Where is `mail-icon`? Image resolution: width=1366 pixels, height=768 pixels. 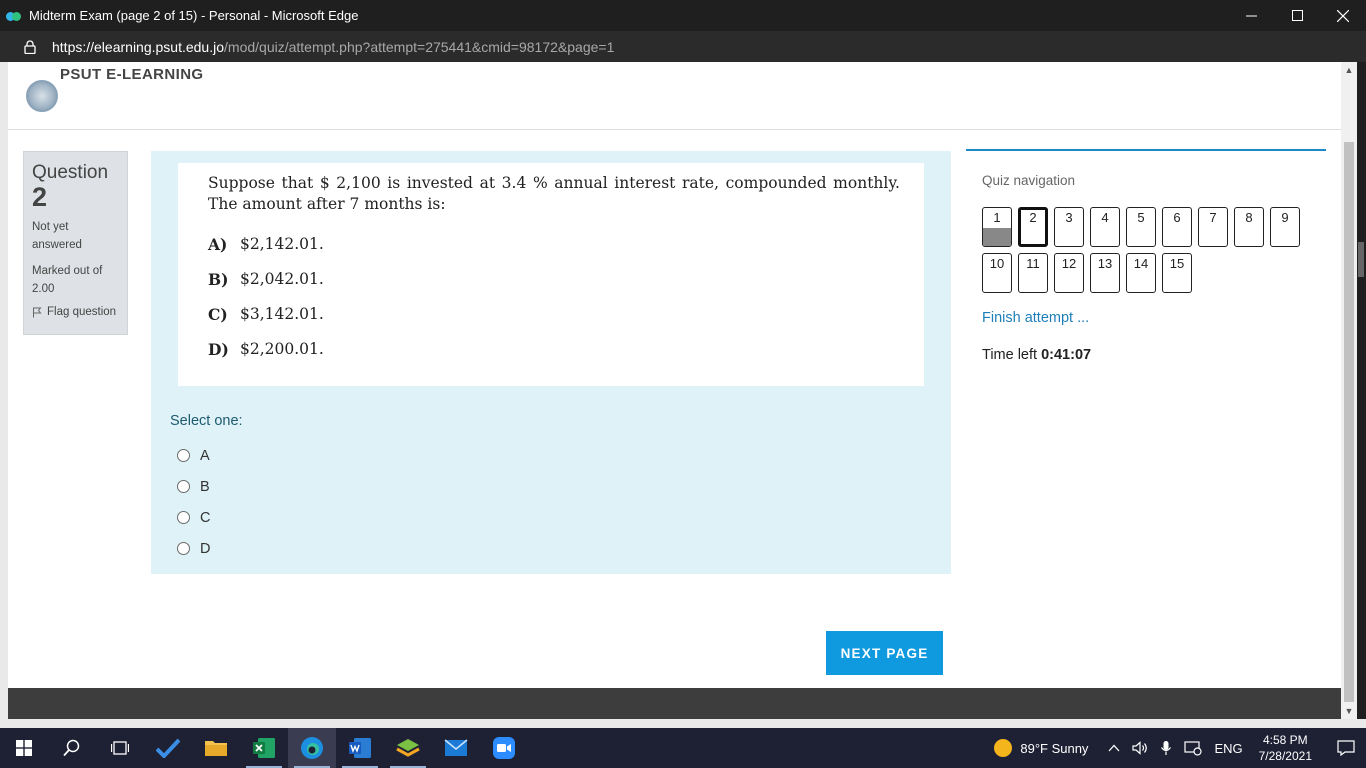
mail-icon is located at coordinates (456, 747).